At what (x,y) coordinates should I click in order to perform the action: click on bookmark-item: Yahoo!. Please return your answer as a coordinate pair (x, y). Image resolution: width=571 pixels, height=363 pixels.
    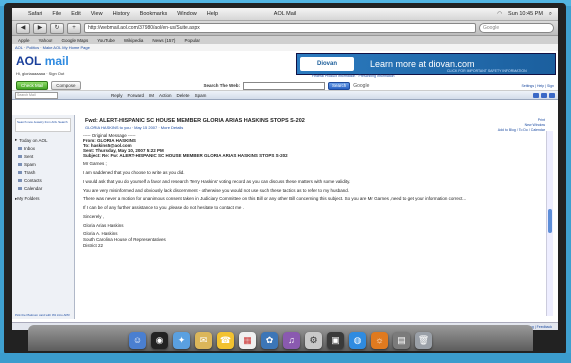
    Looking at the image, I should click on (46, 40).